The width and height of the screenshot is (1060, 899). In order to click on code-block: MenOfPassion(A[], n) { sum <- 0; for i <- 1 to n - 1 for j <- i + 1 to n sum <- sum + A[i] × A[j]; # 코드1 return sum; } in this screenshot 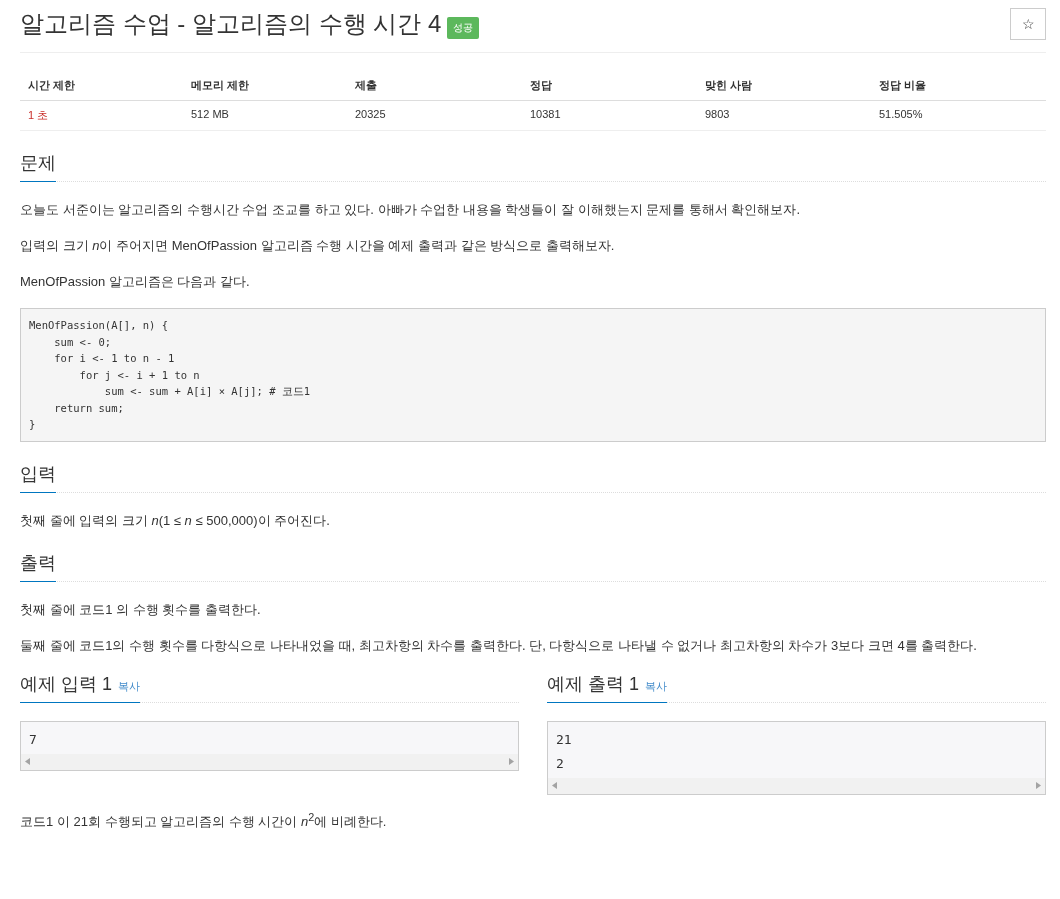, I will do `click(533, 375)`.